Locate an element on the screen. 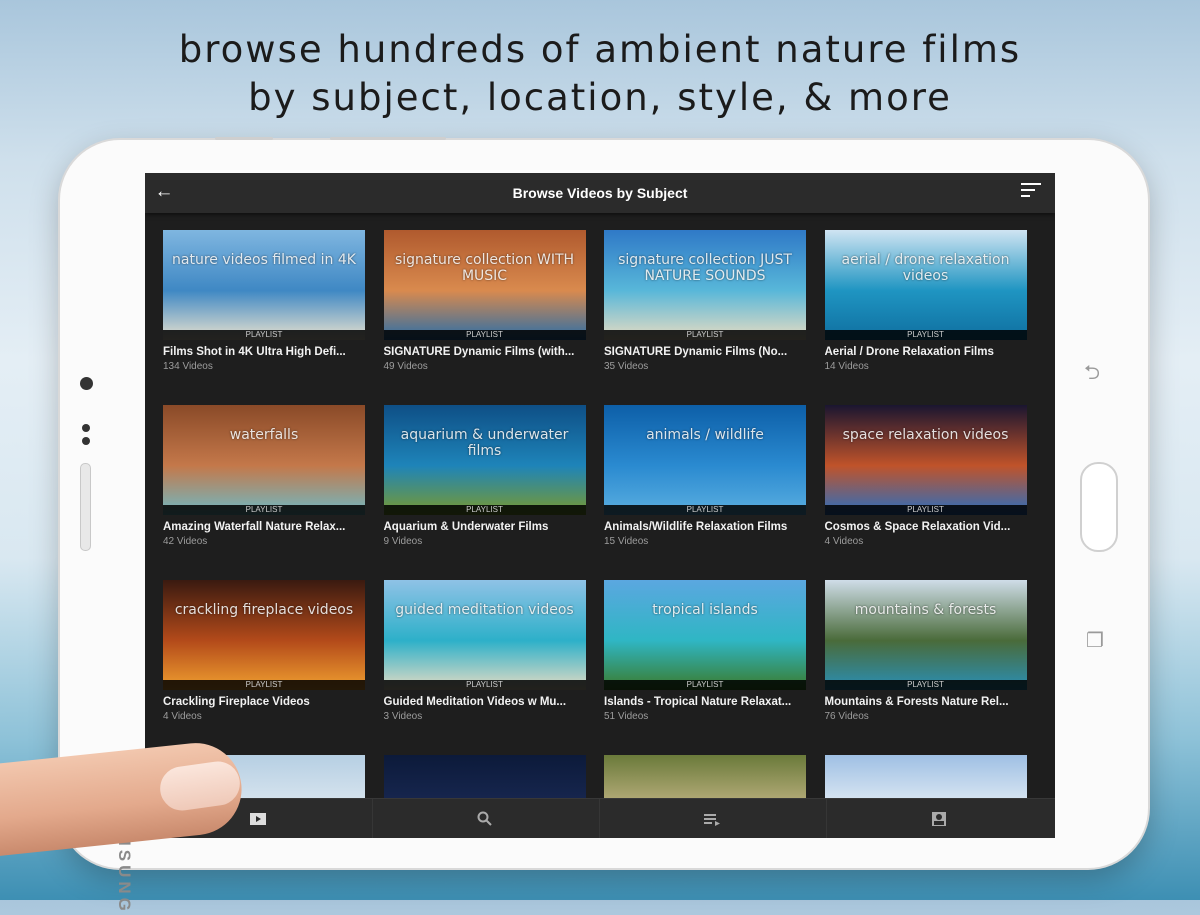 The height and width of the screenshot is (915, 1200). video-card-title: Aerial / Drone Relaxation Films is located at coordinates (909, 352).